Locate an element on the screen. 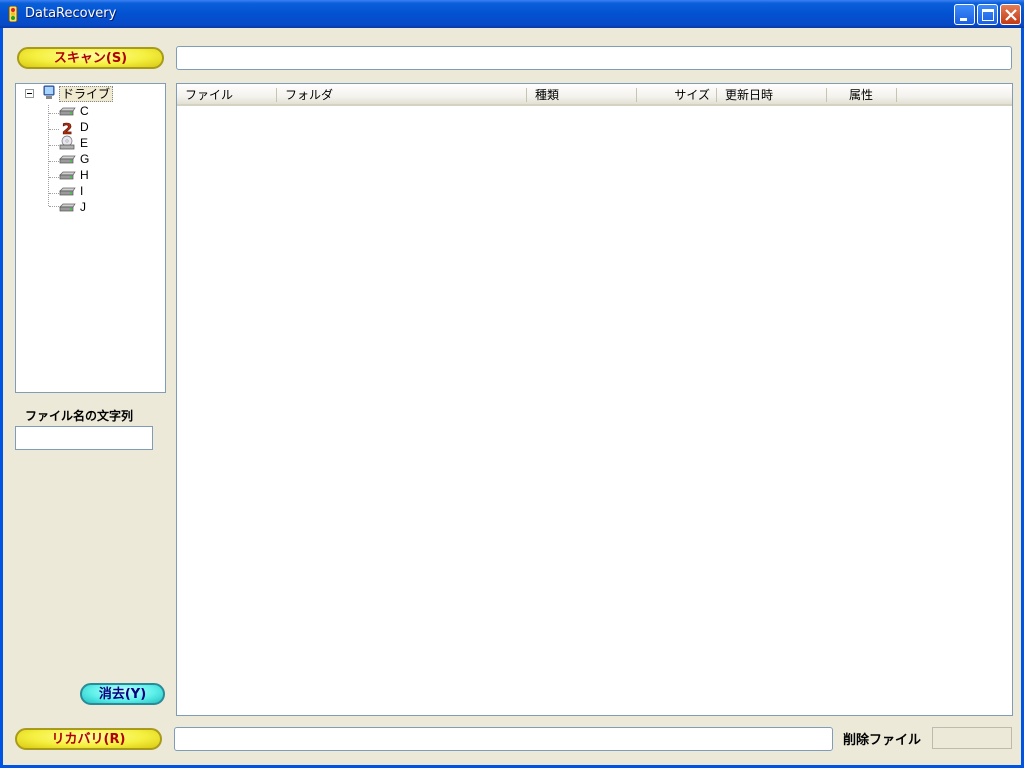 Image resolution: width=1024 pixels, height=768 pixels. svg-text: 2 is located at coordinates (67, 128).